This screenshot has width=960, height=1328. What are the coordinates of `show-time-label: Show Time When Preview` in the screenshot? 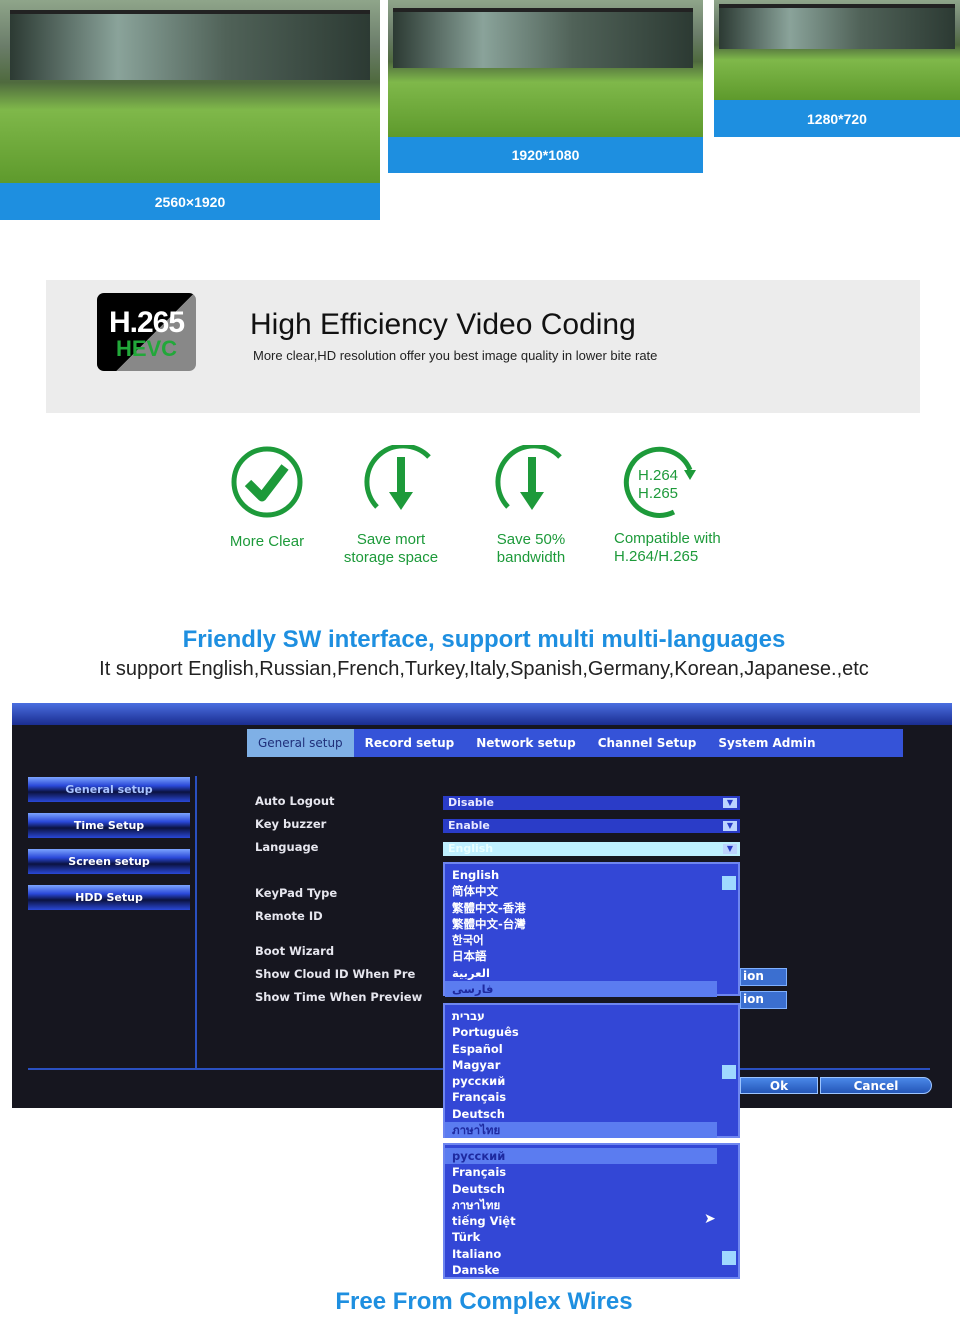 It's located at (339, 997).